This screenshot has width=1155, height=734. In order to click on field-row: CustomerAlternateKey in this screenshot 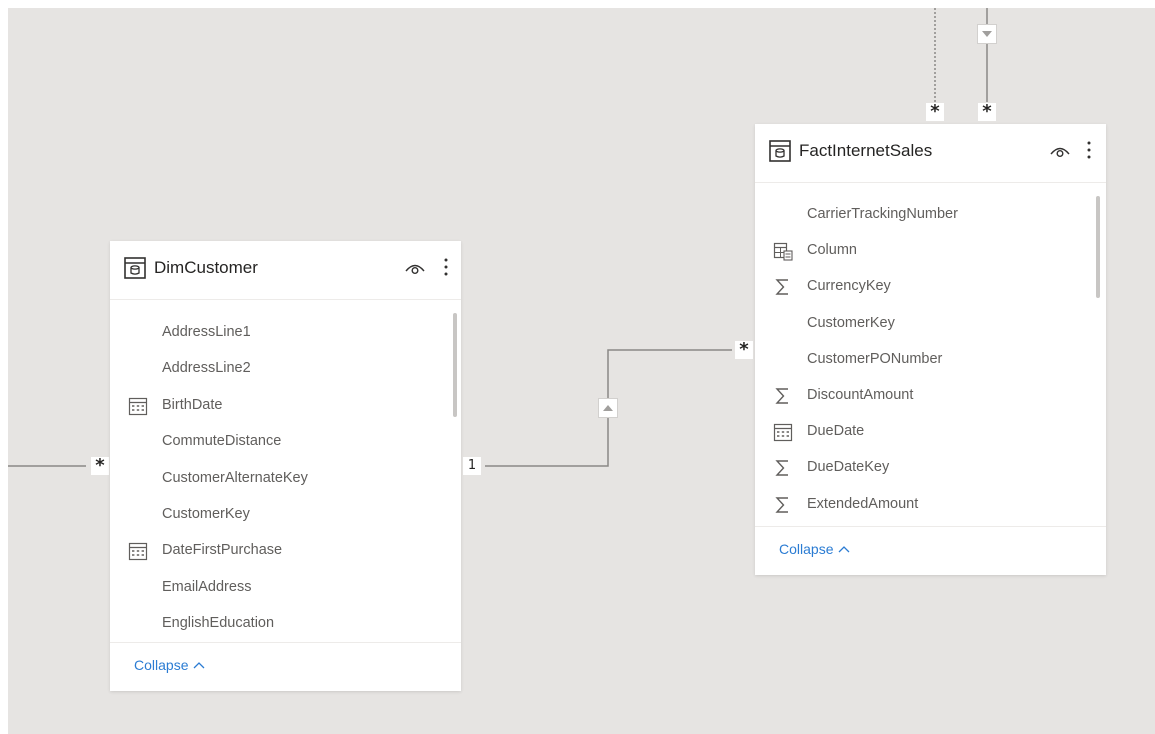, I will do `click(274, 479)`.